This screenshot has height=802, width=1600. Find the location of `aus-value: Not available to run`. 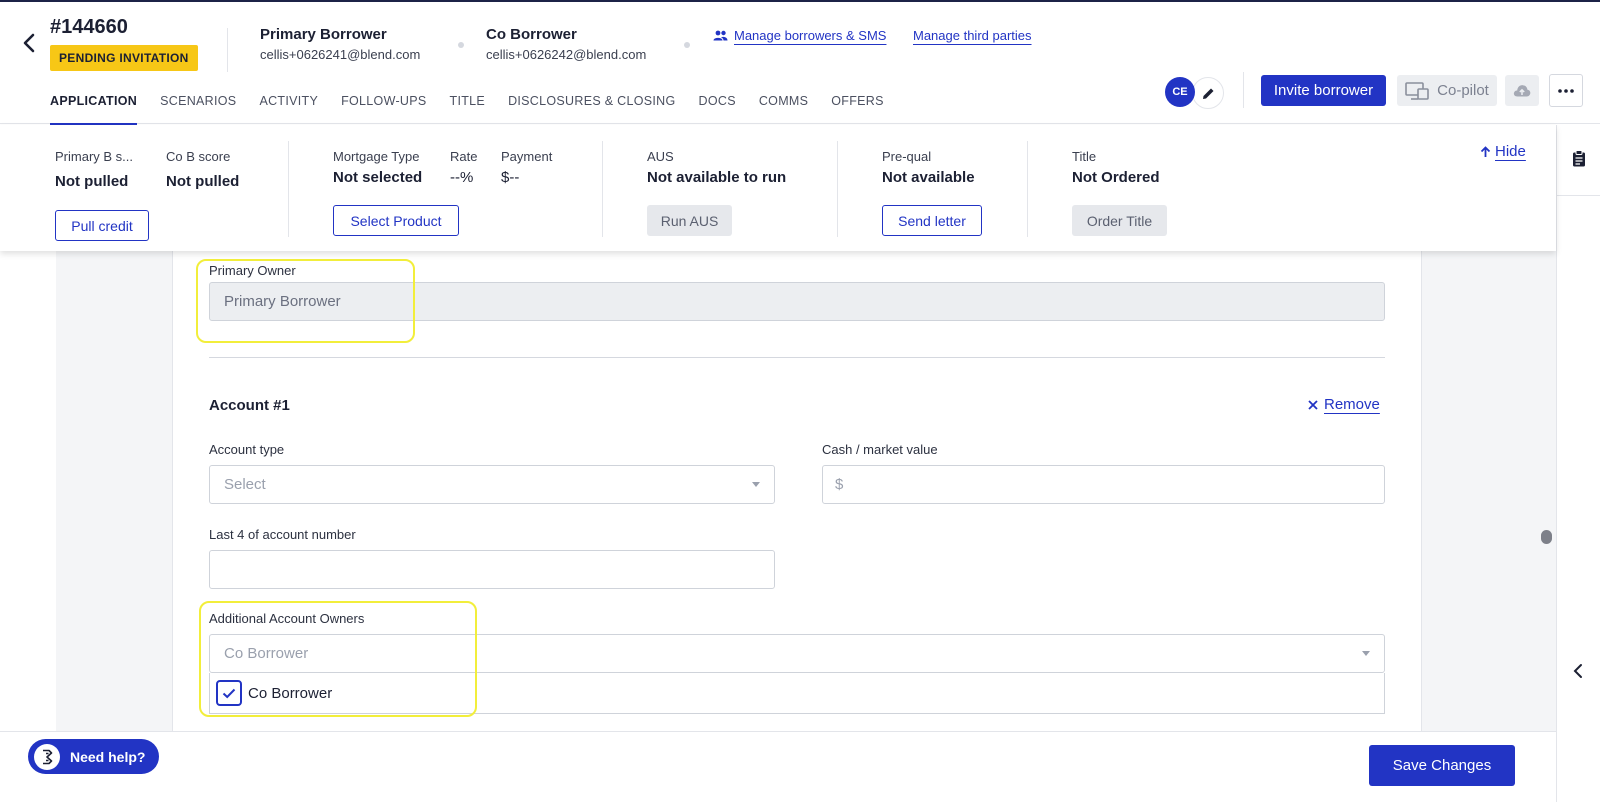

aus-value: Not available to run is located at coordinates (717, 177).